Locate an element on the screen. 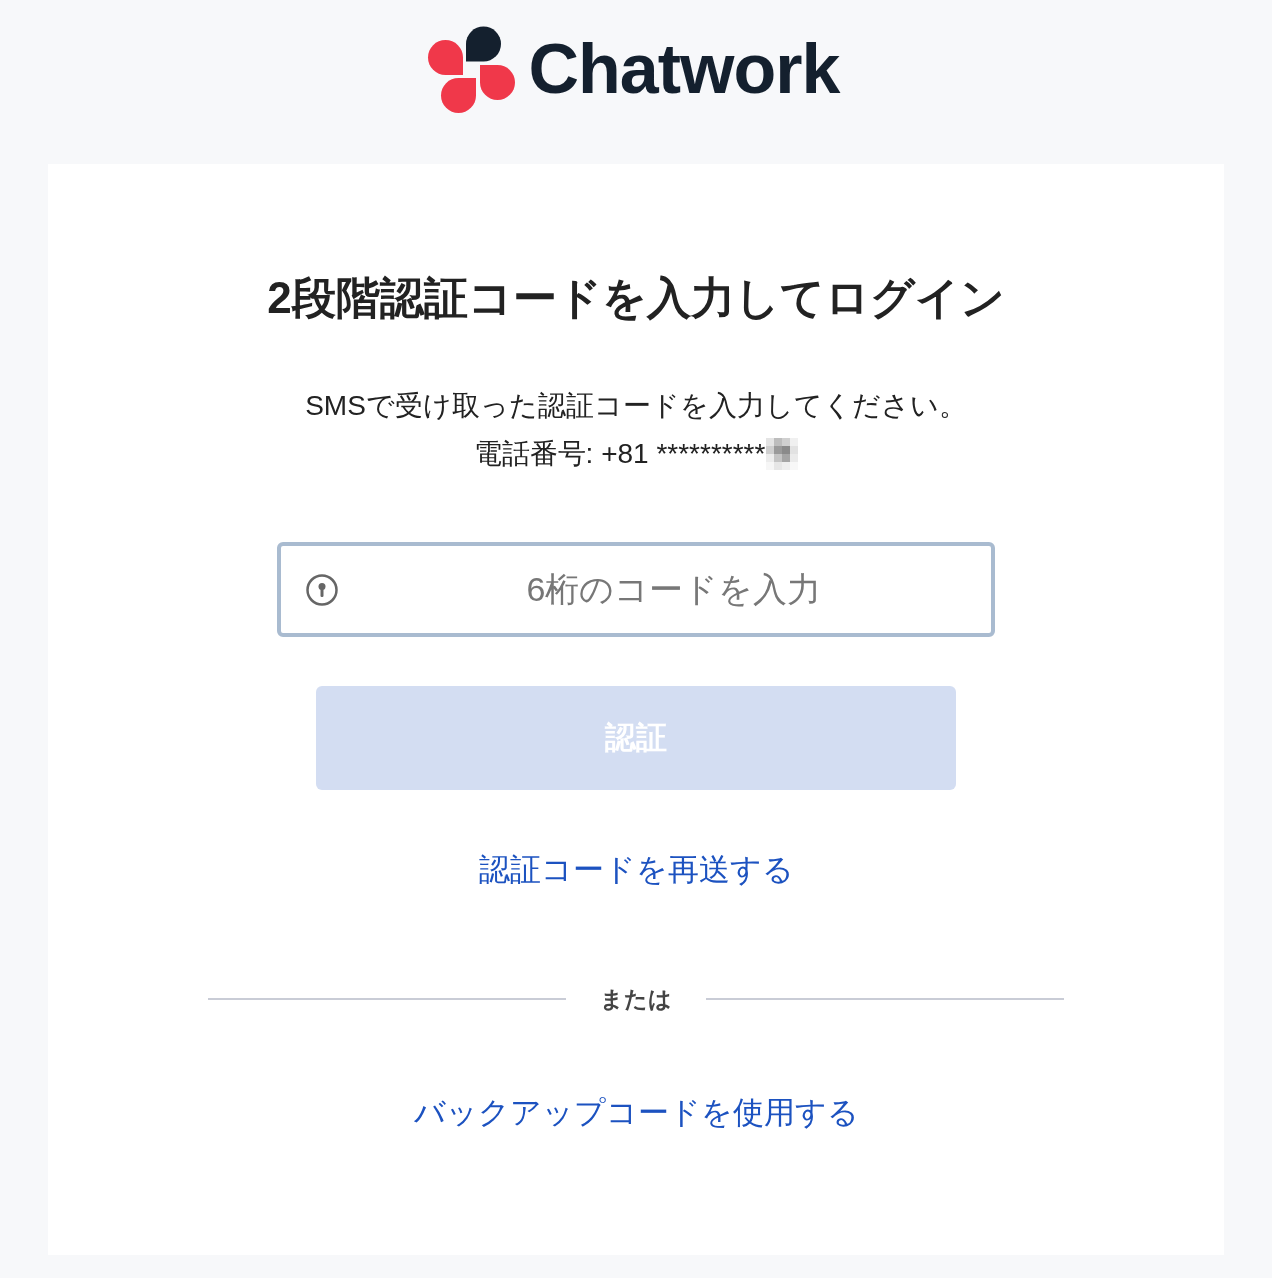 The height and width of the screenshot is (1278, 1272). logo-wordmark: Chatwork is located at coordinates (684, 69).